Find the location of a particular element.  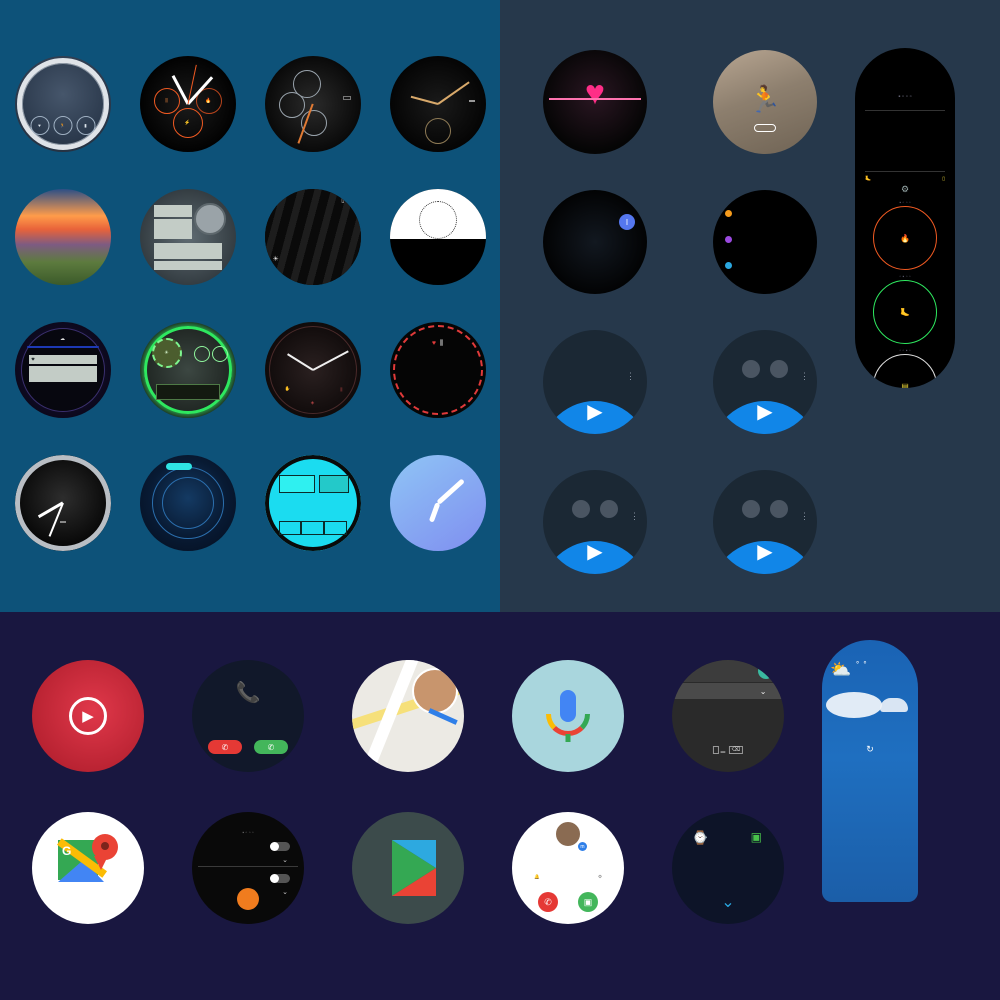

watch-face-item-outdoor: ☁ ♥ is located at coordinates (62, 388).